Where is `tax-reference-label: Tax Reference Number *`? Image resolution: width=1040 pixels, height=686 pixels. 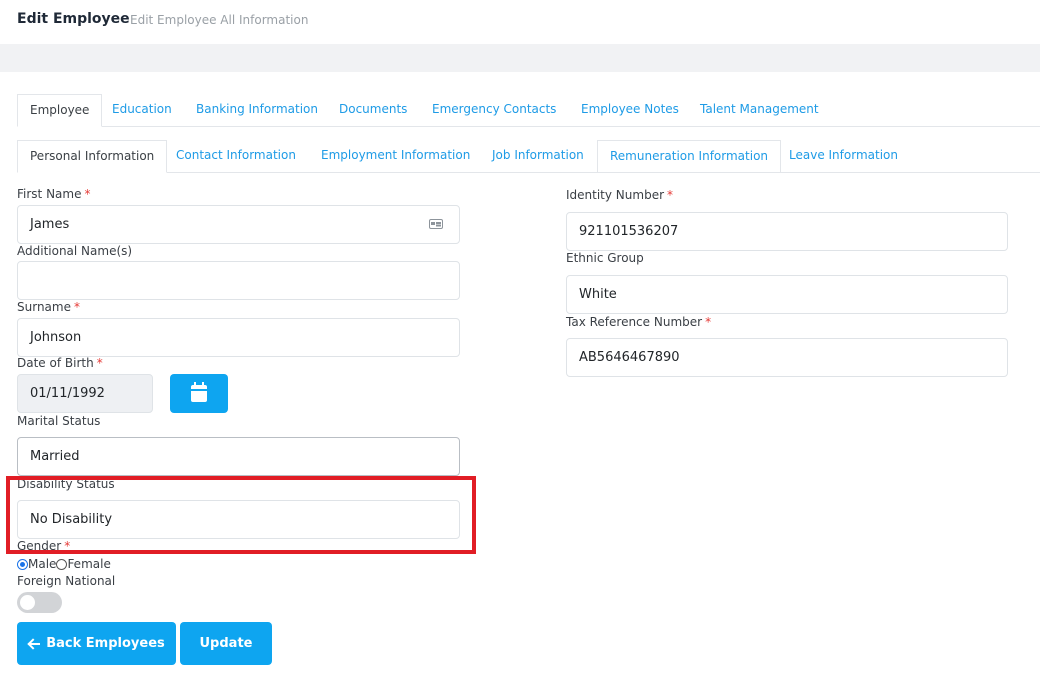
tax-reference-label: Tax Reference Number * is located at coordinates (638, 322).